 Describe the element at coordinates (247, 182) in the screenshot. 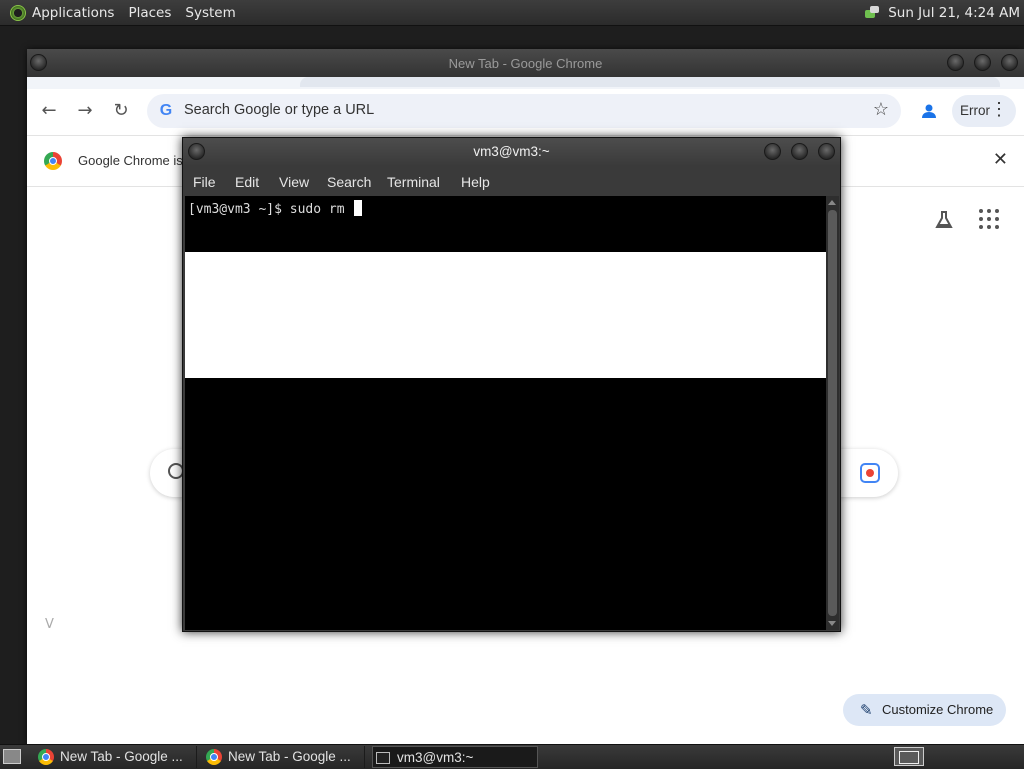

I see `terminal-menu-edit: Edit` at that location.